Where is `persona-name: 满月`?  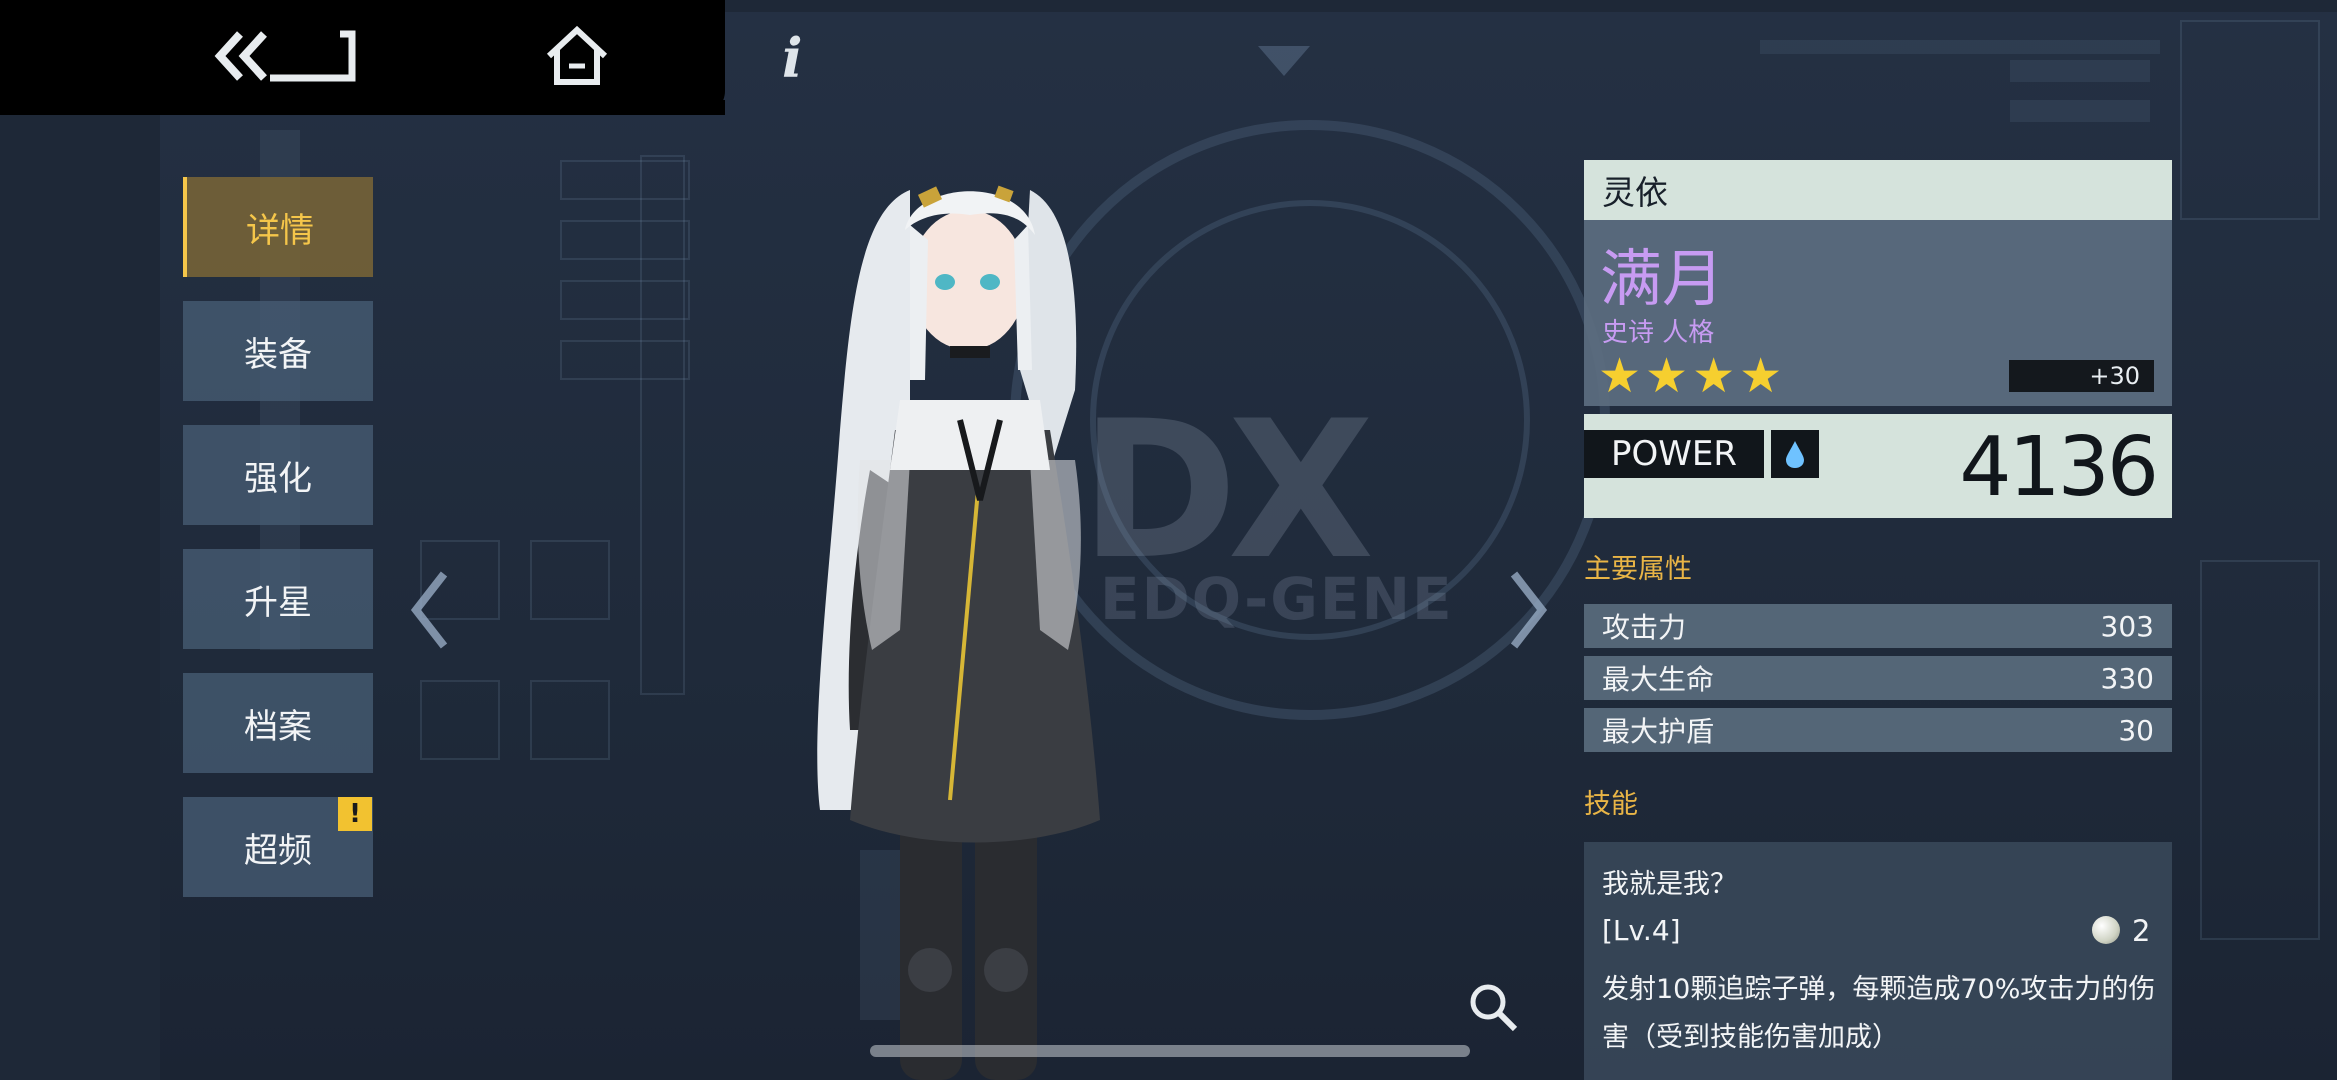
persona-name: 满月 is located at coordinates (1662, 278).